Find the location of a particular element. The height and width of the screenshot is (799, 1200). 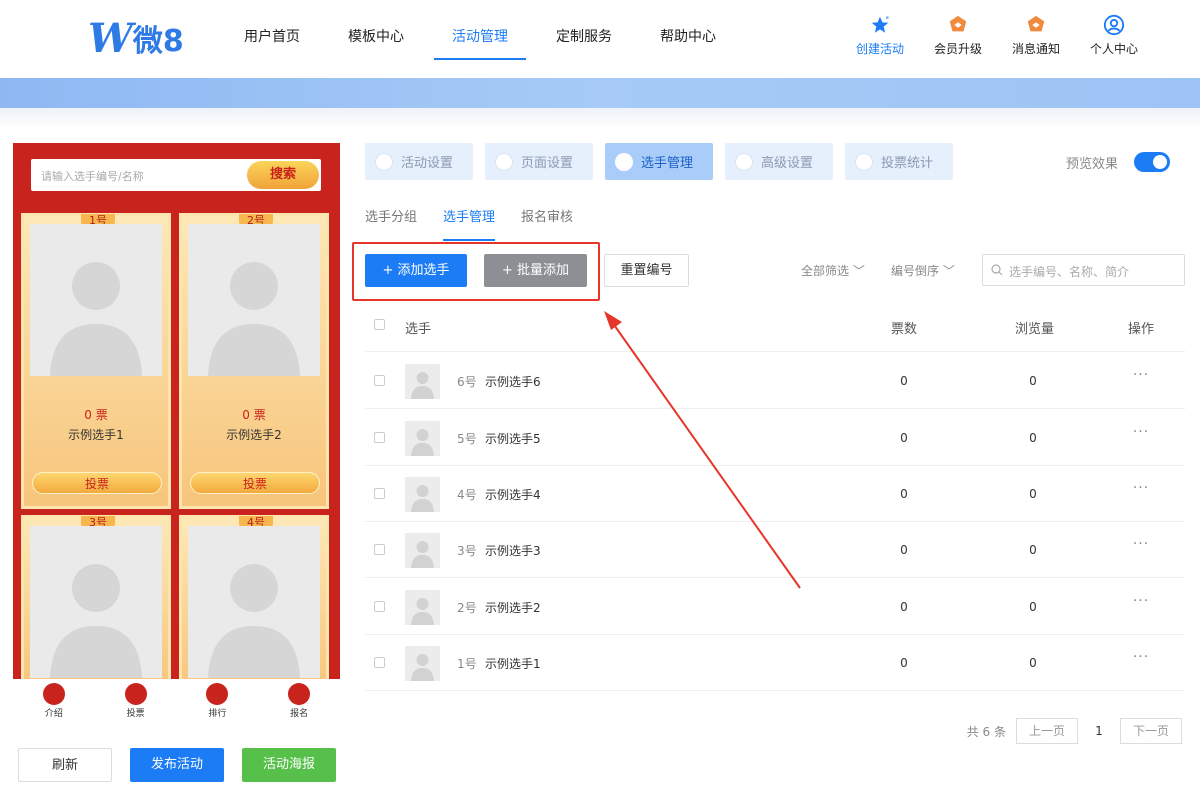

preview-toggle-group: 预览效果 is located at coordinates (1118, 162).